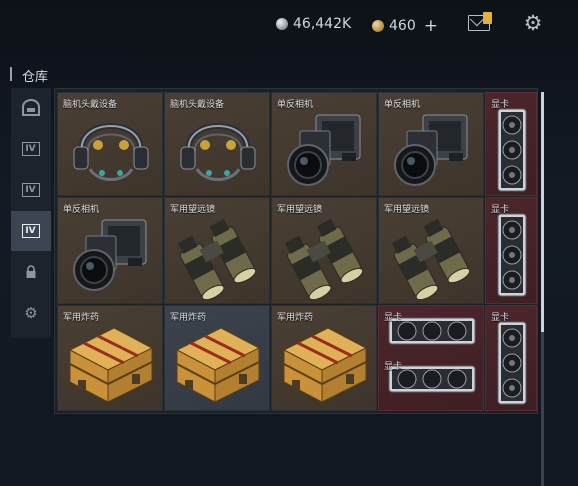 This screenshot has width=578, height=486. I want to click on gold-amount: 460, so click(402, 26).